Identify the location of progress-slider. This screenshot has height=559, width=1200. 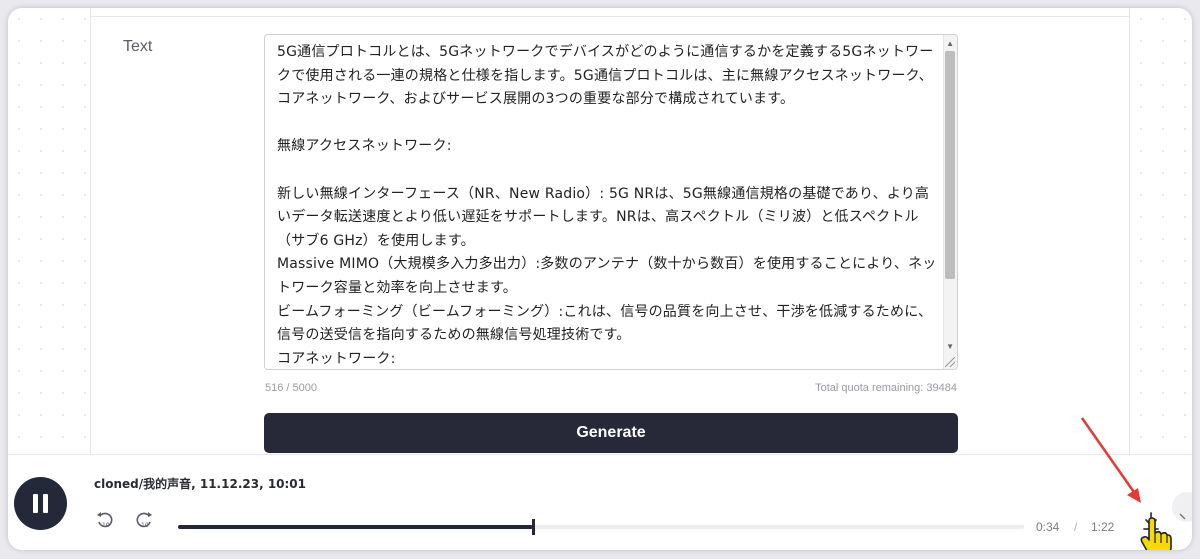
(601, 527).